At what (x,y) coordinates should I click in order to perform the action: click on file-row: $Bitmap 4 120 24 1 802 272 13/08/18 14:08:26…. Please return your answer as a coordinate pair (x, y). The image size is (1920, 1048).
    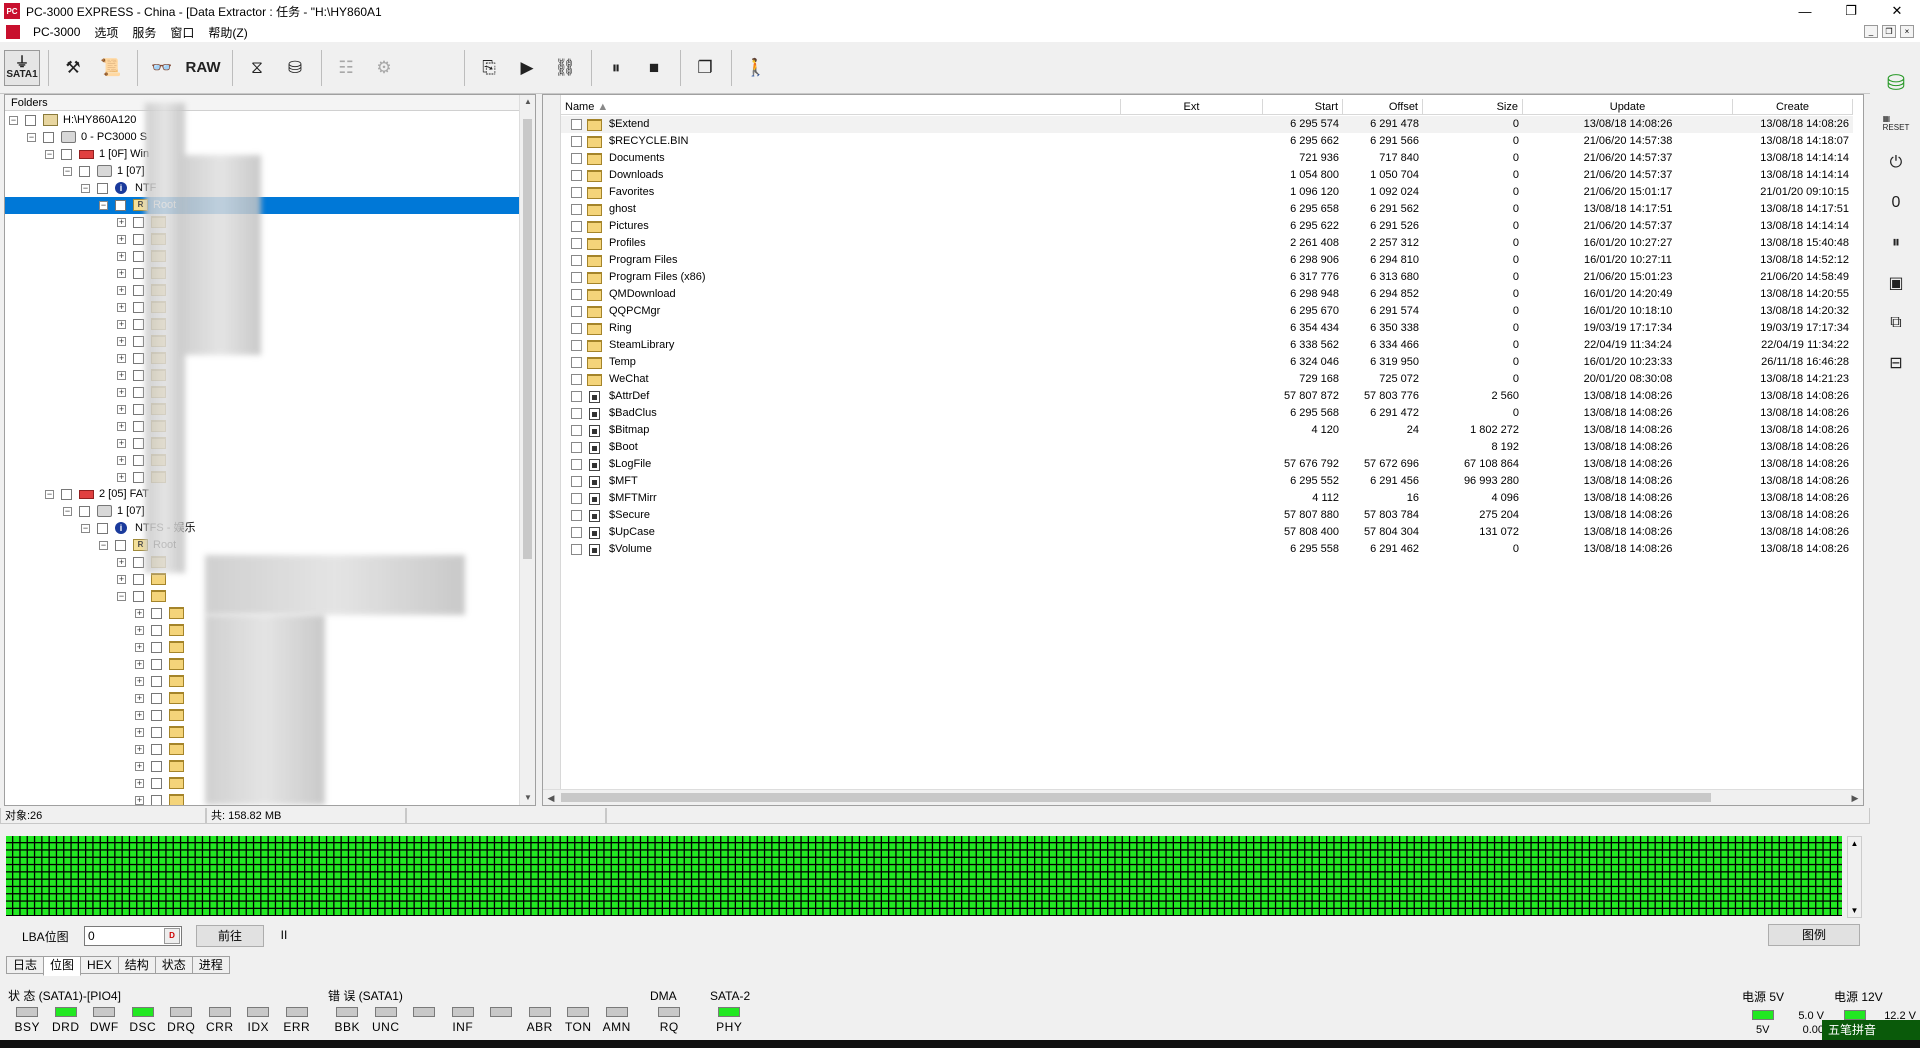
    Looking at the image, I should click on (1207, 430).